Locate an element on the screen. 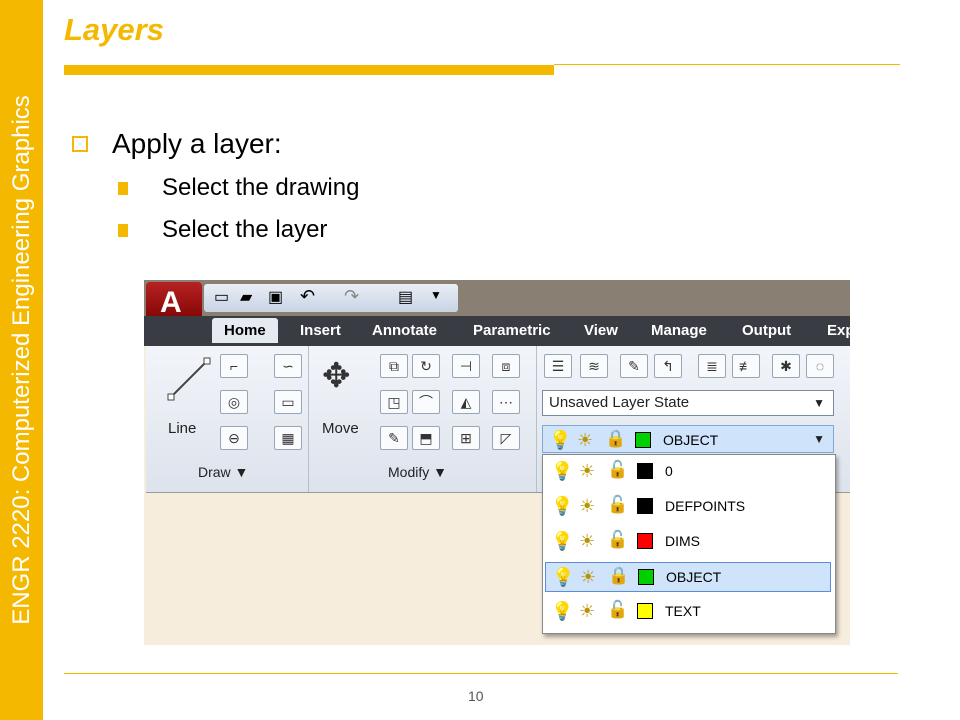 The width and height of the screenshot is (960, 720). layer-match-icon: ✎ is located at coordinates (634, 366).